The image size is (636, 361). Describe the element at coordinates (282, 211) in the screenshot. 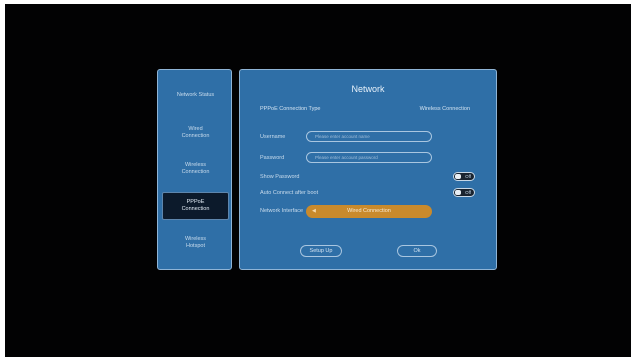

I see `network-interface-label: Network Interface` at that location.